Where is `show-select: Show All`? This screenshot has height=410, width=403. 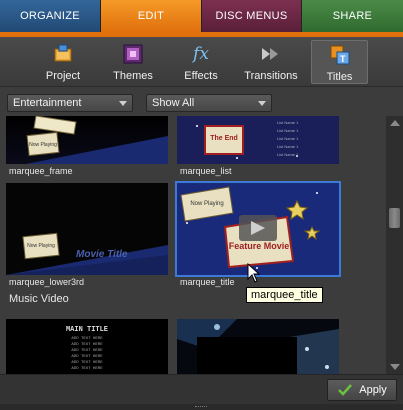 show-select: Show All is located at coordinates (209, 103).